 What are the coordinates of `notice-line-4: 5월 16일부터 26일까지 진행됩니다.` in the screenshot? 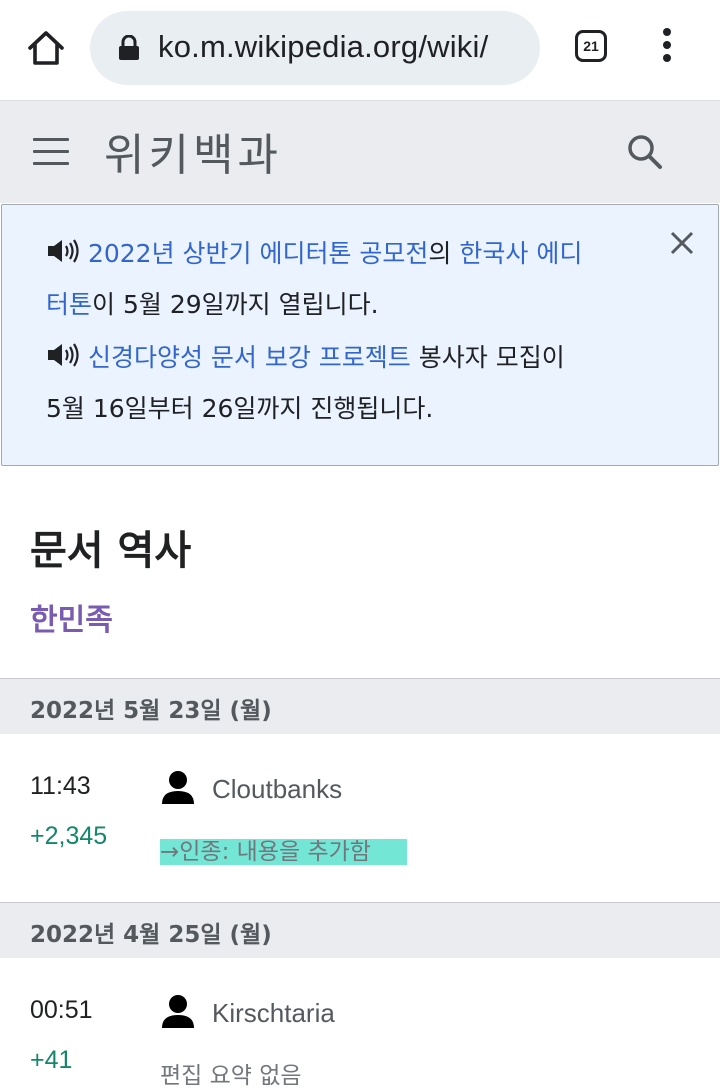 It's located at (240, 408).